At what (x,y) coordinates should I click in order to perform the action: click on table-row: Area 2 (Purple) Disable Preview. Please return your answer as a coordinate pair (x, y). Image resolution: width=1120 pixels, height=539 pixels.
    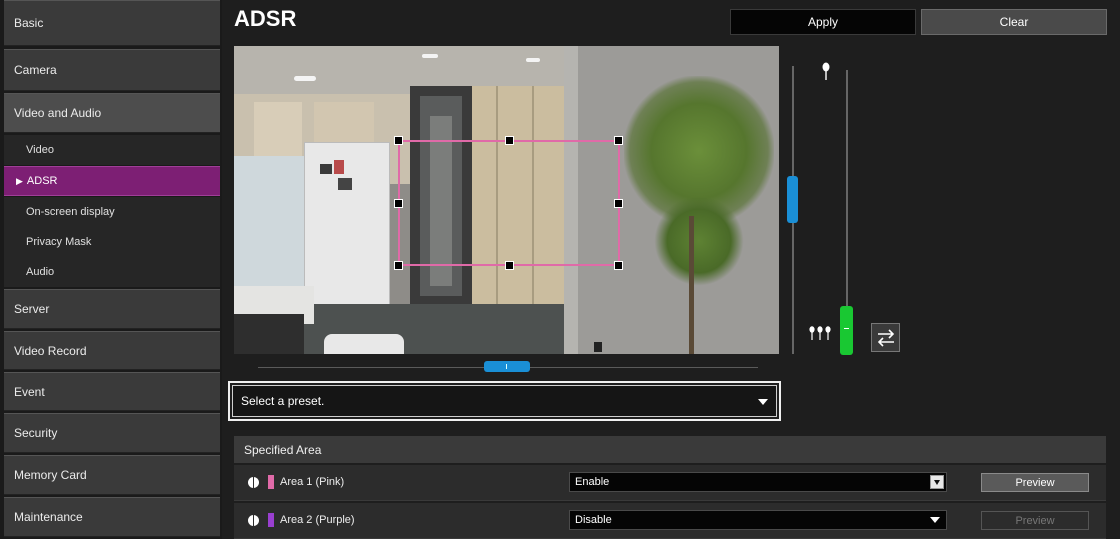
    Looking at the image, I should click on (670, 521).